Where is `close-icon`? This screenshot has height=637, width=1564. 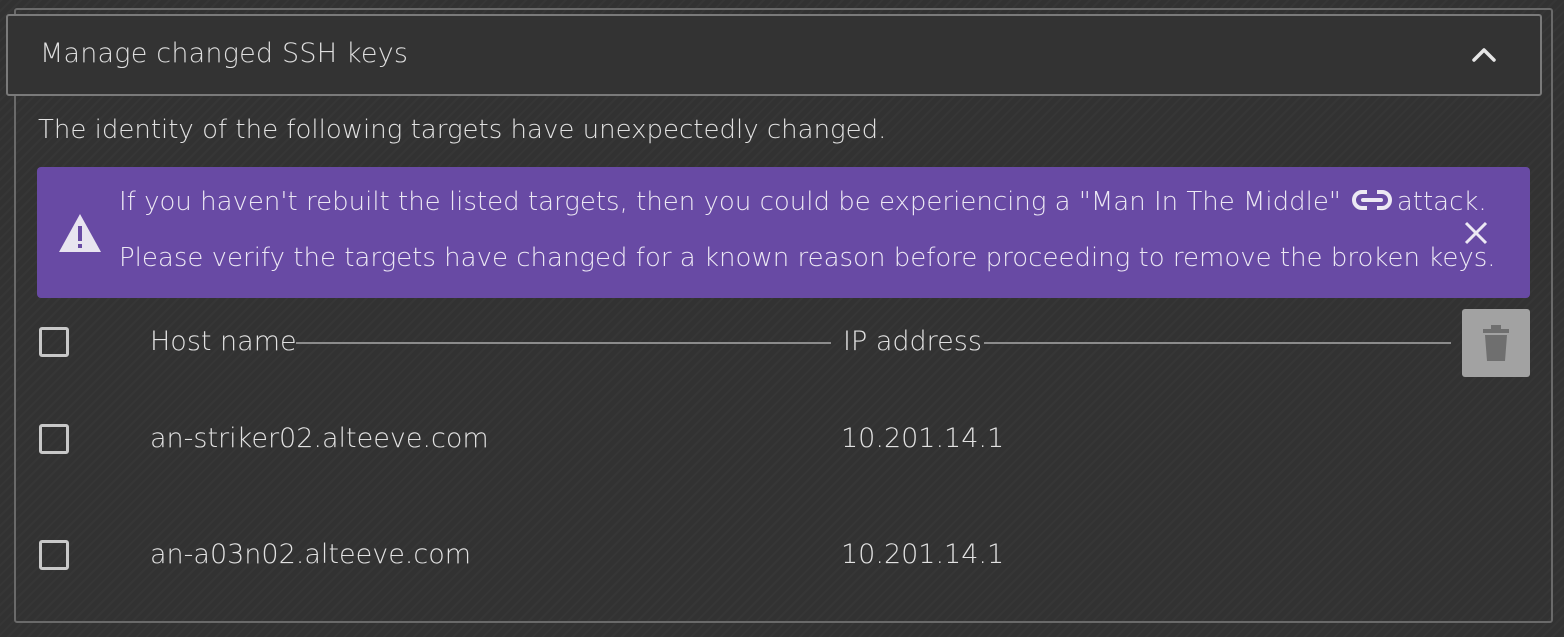
close-icon is located at coordinates (1476, 233).